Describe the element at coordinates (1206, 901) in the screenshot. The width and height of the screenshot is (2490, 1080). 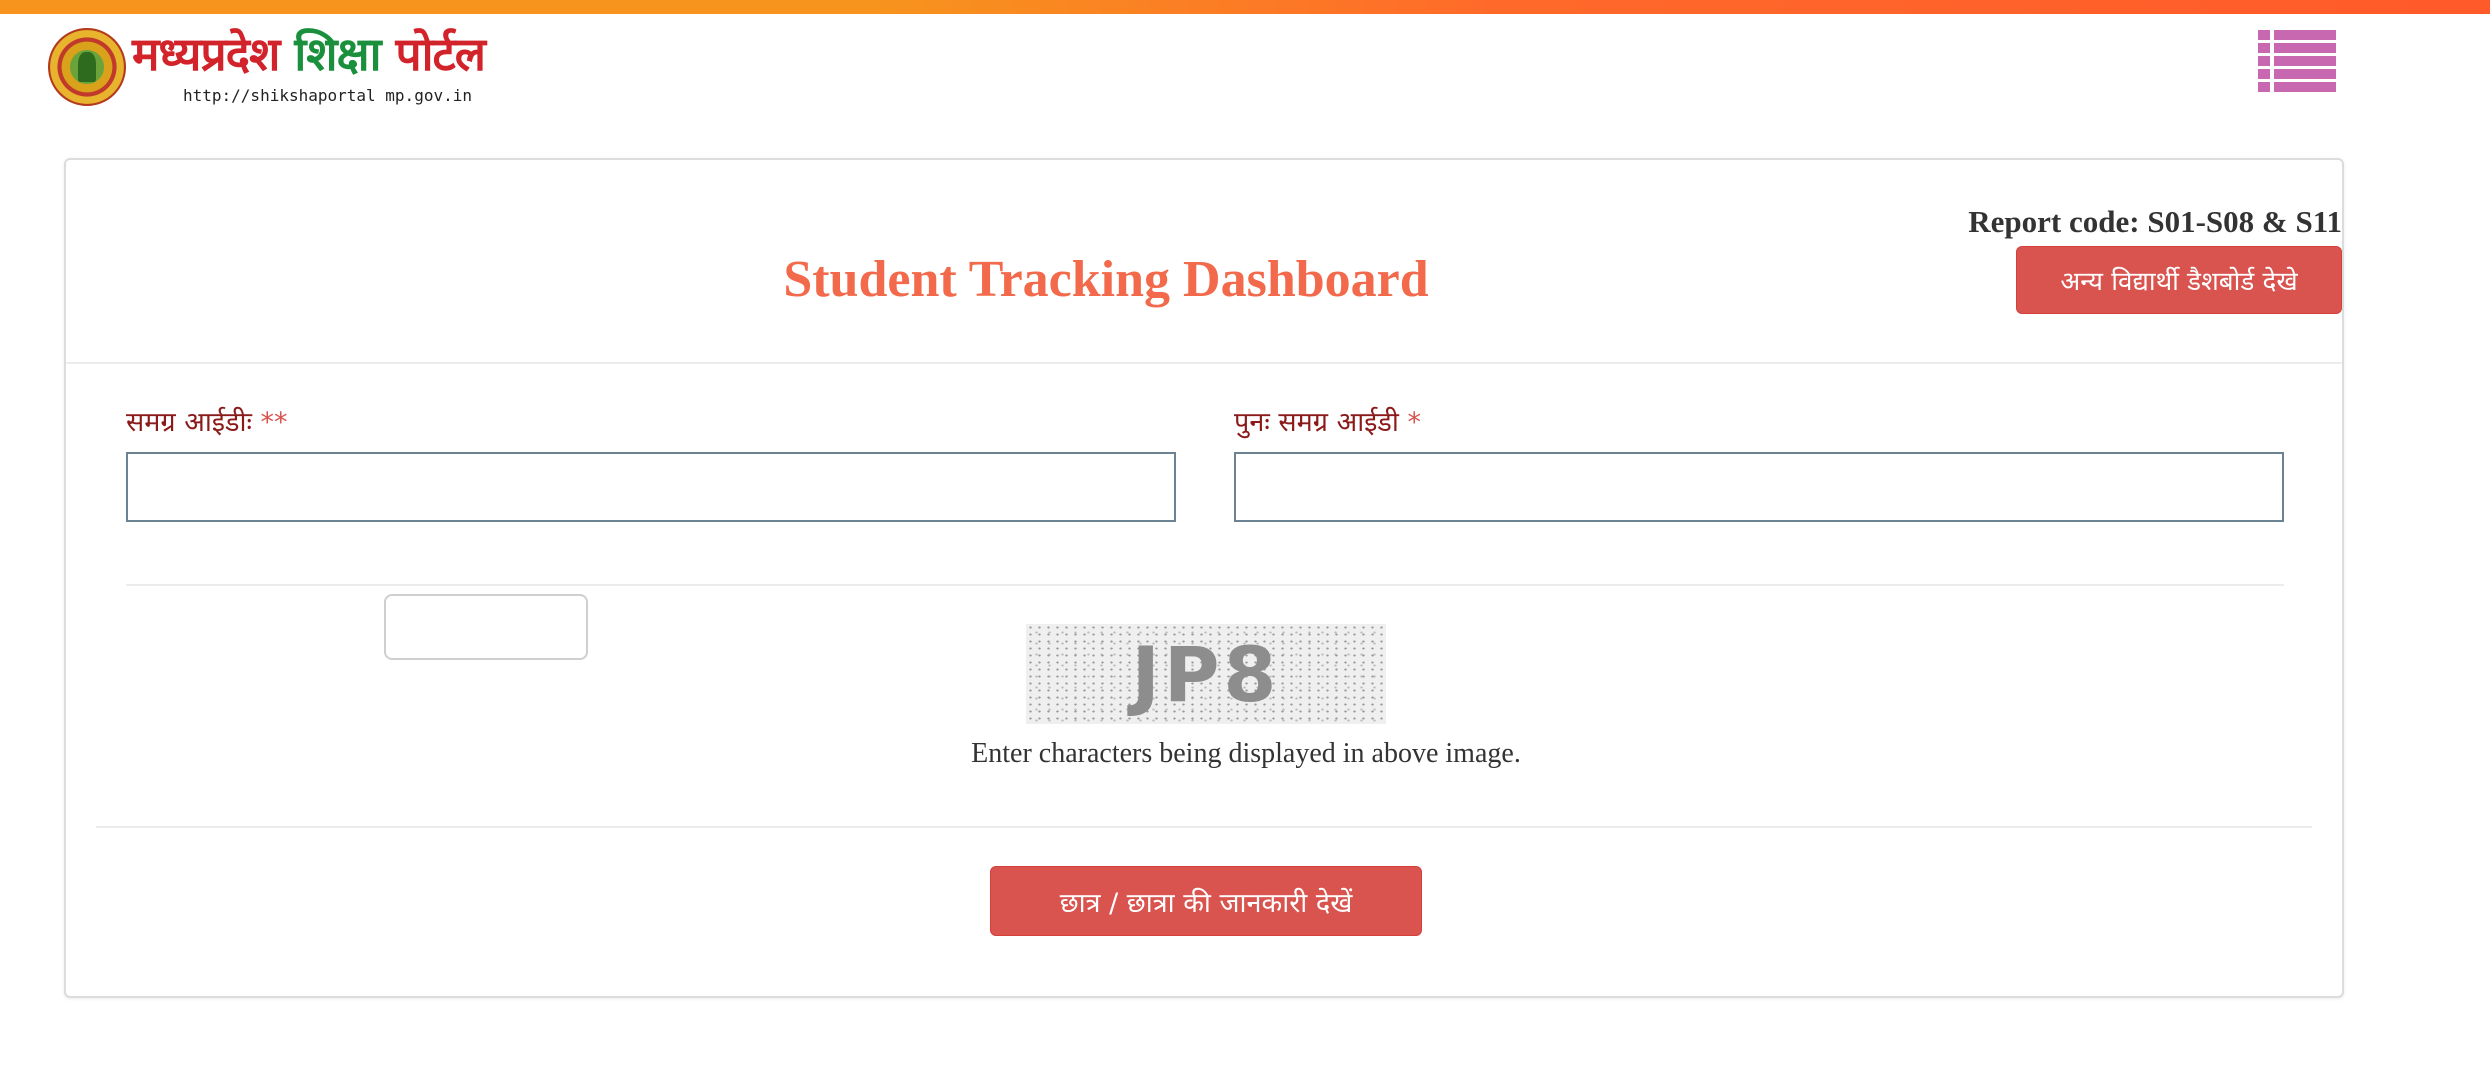
I see `view-student-info-button: छात्र / छात्रा की जानकारी देखें` at that location.